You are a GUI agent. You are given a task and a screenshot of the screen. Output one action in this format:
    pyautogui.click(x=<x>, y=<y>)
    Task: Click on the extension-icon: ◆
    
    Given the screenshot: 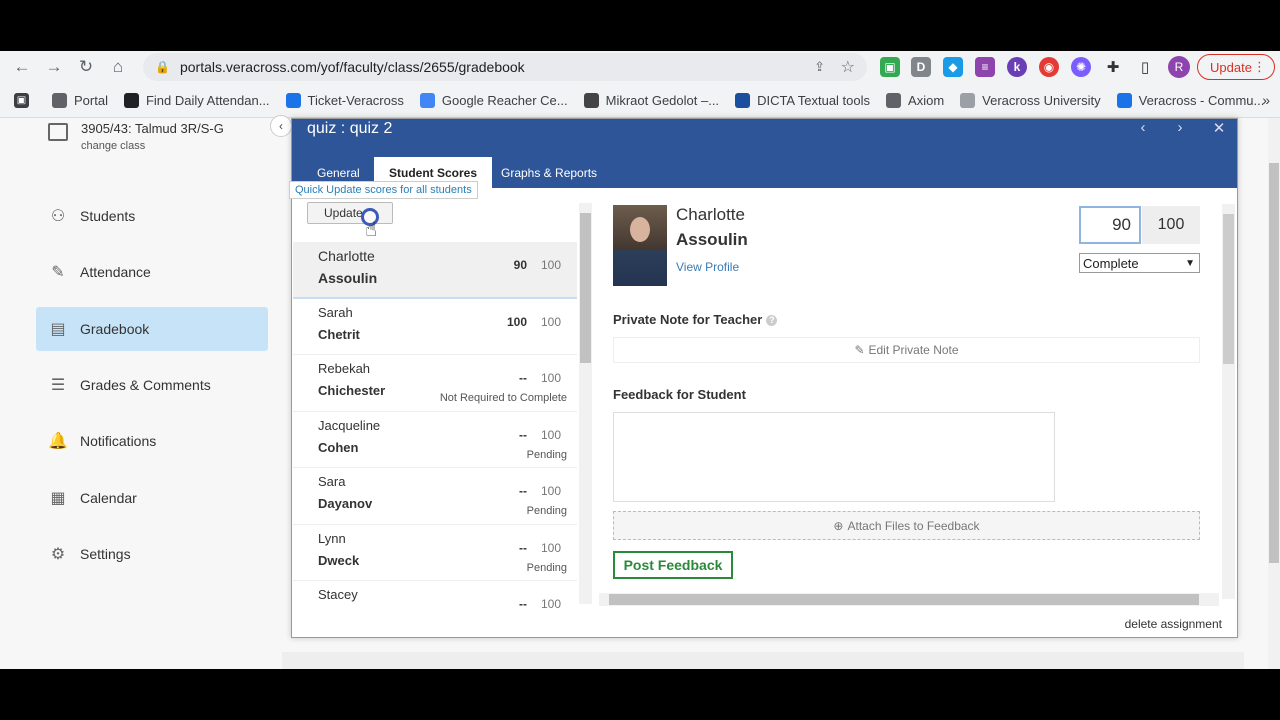 What is the action you would take?
    pyautogui.click(x=953, y=67)
    